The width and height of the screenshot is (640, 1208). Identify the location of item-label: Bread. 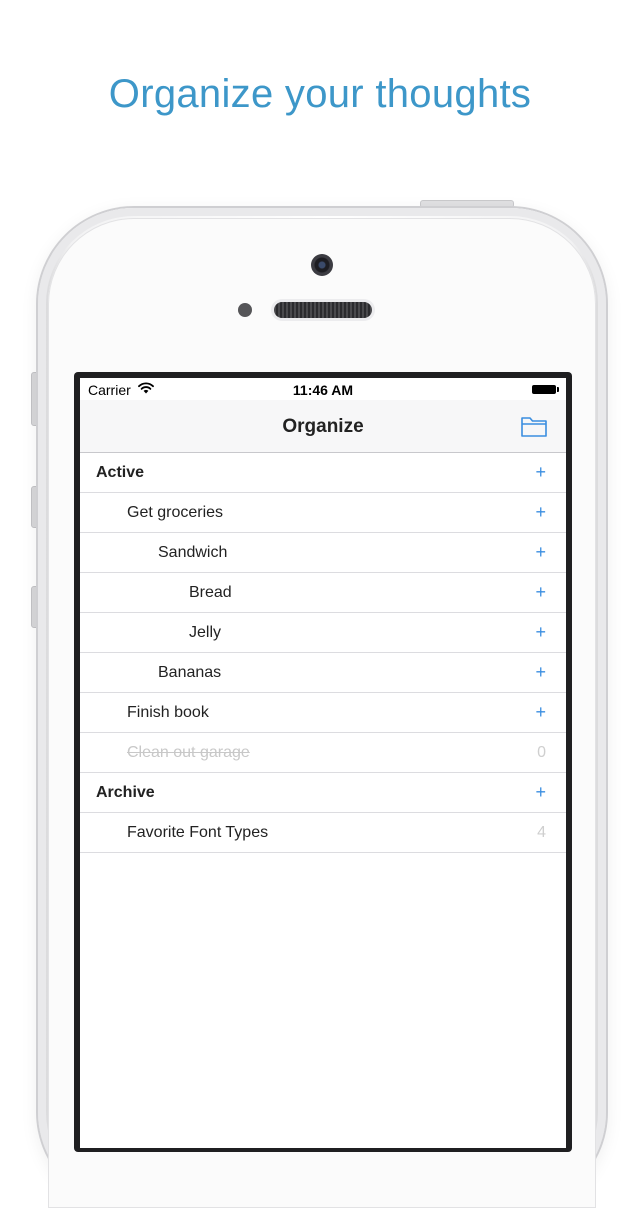
(210, 592).